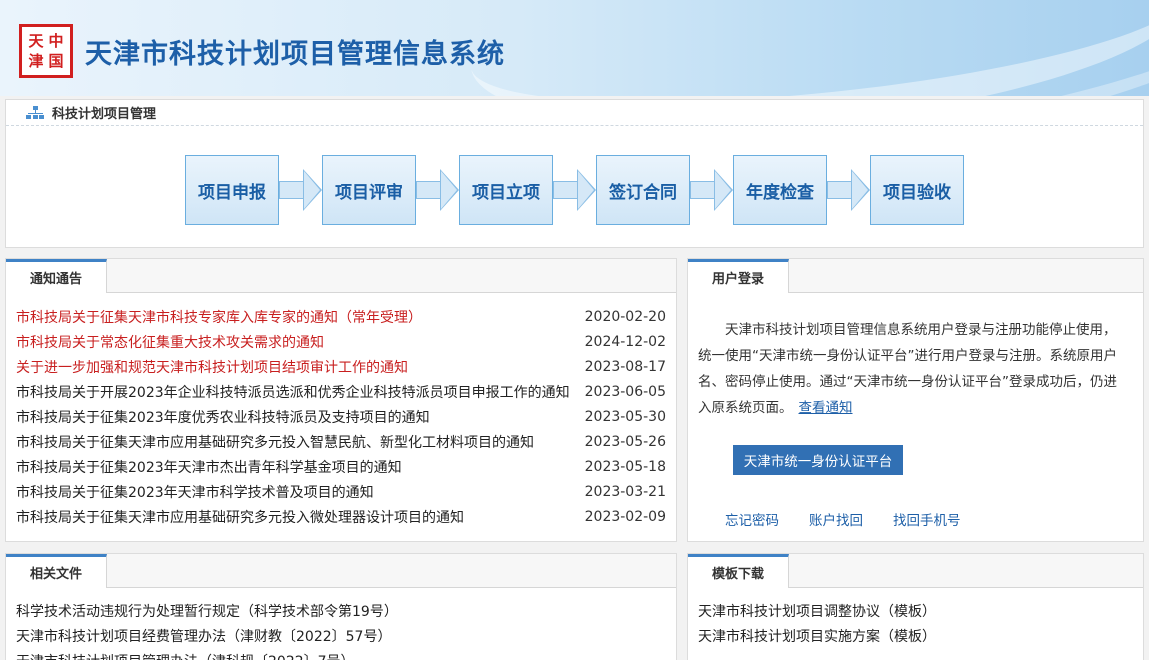  I want to click on notice-date: 2023-02-09, so click(625, 516).